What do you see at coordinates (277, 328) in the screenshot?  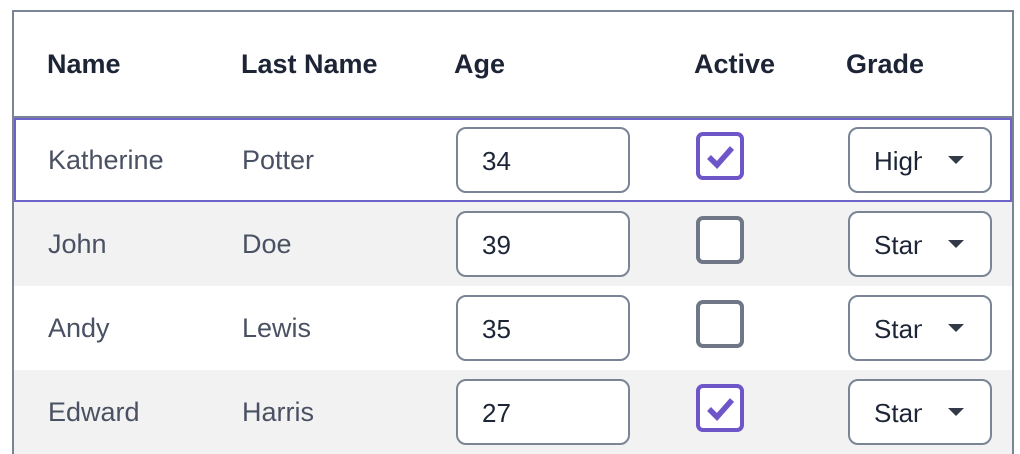 I see `last-name-cell: Lewis` at bounding box center [277, 328].